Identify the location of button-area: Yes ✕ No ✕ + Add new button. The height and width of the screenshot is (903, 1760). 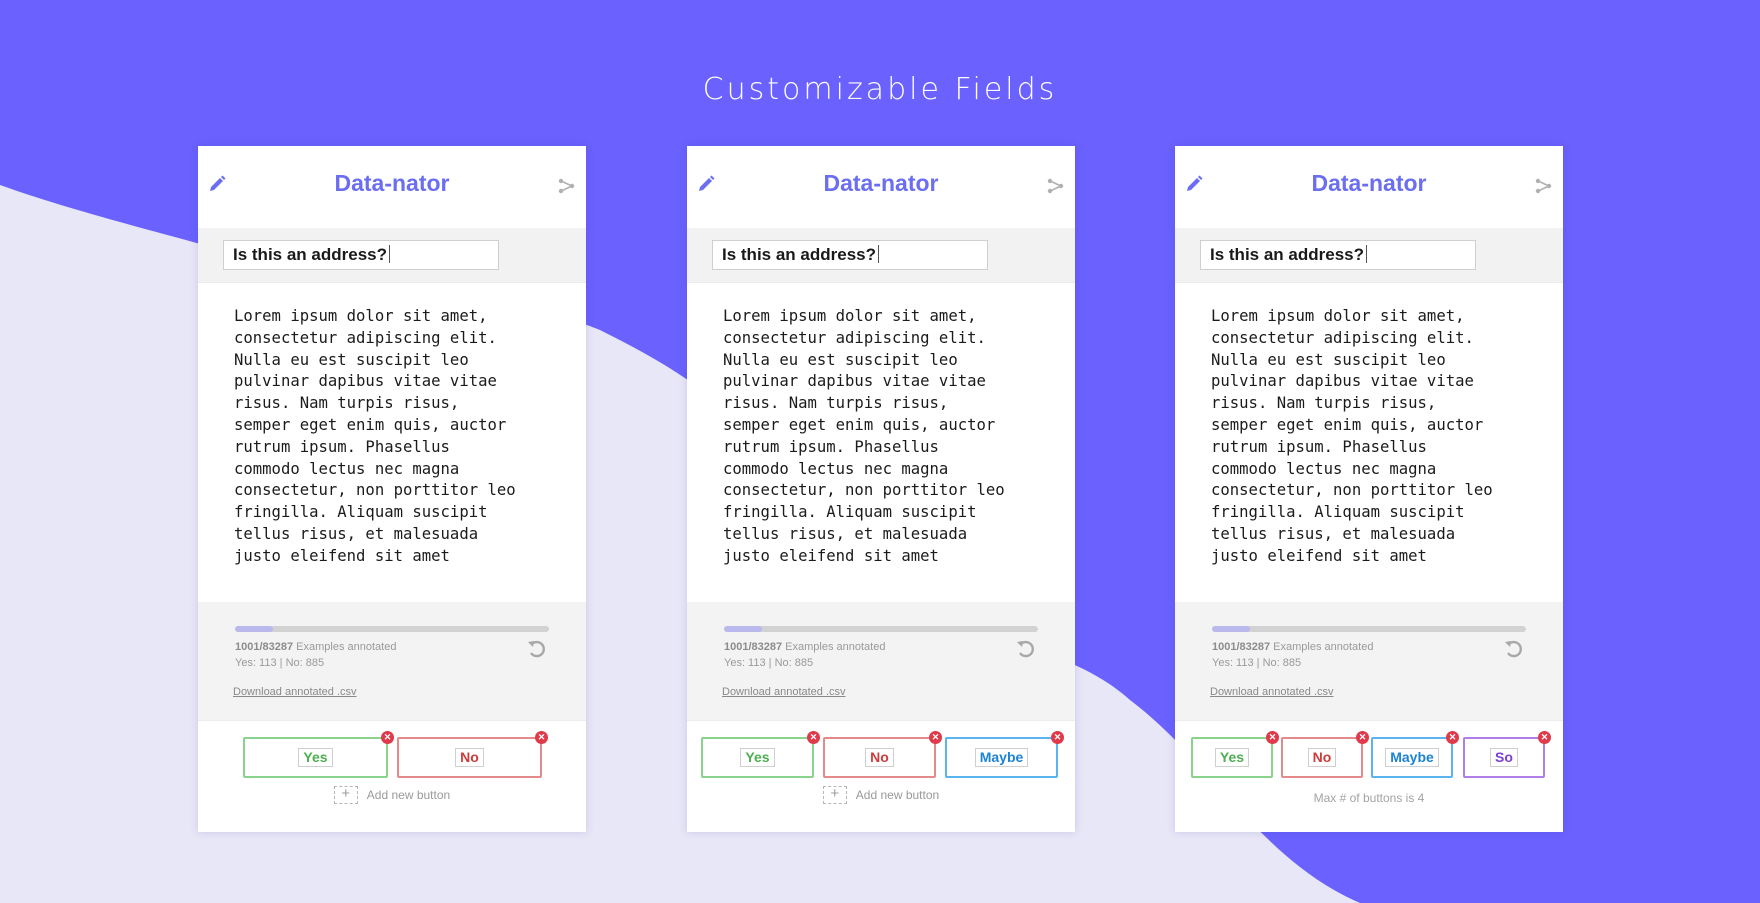
(392, 775).